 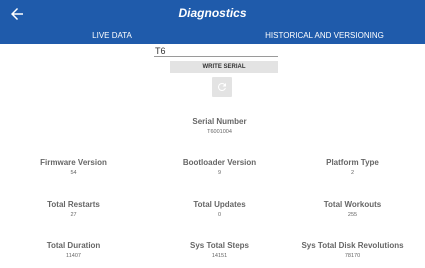 I want to click on stat-sys-total-steps: Sys Total Steps 14151, so click(x=219, y=250).